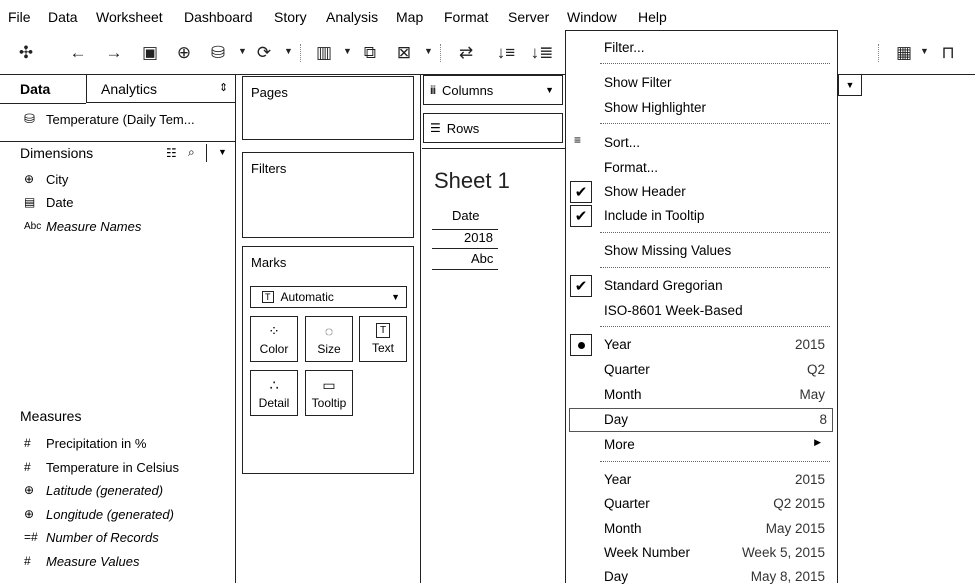 The image size is (975, 588). Describe the element at coordinates (328, 195) in the screenshot. I see `filters-card: Filters` at that location.